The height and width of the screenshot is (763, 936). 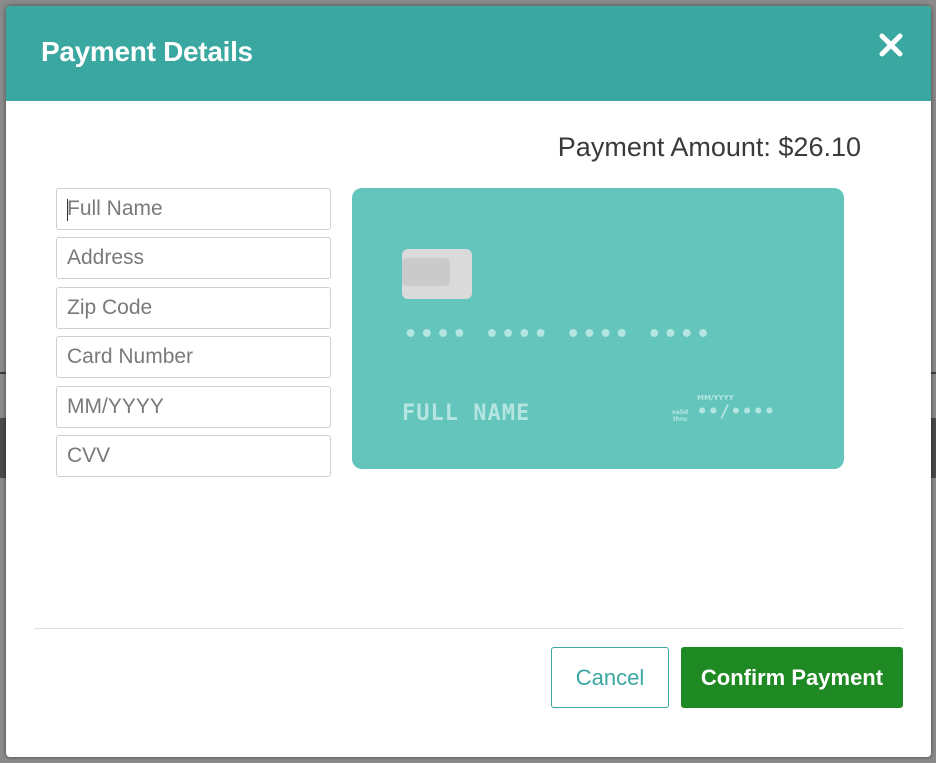 What do you see at coordinates (715, 398) in the screenshot?
I see `card-expiry-format: MM/YYYY` at bounding box center [715, 398].